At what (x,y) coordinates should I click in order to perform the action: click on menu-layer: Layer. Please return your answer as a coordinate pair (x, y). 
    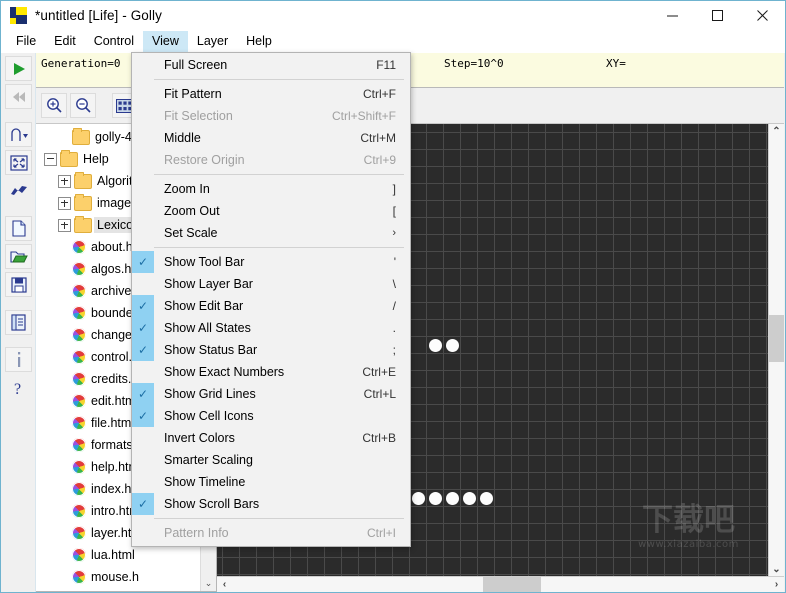
    Looking at the image, I should click on (212, 41).